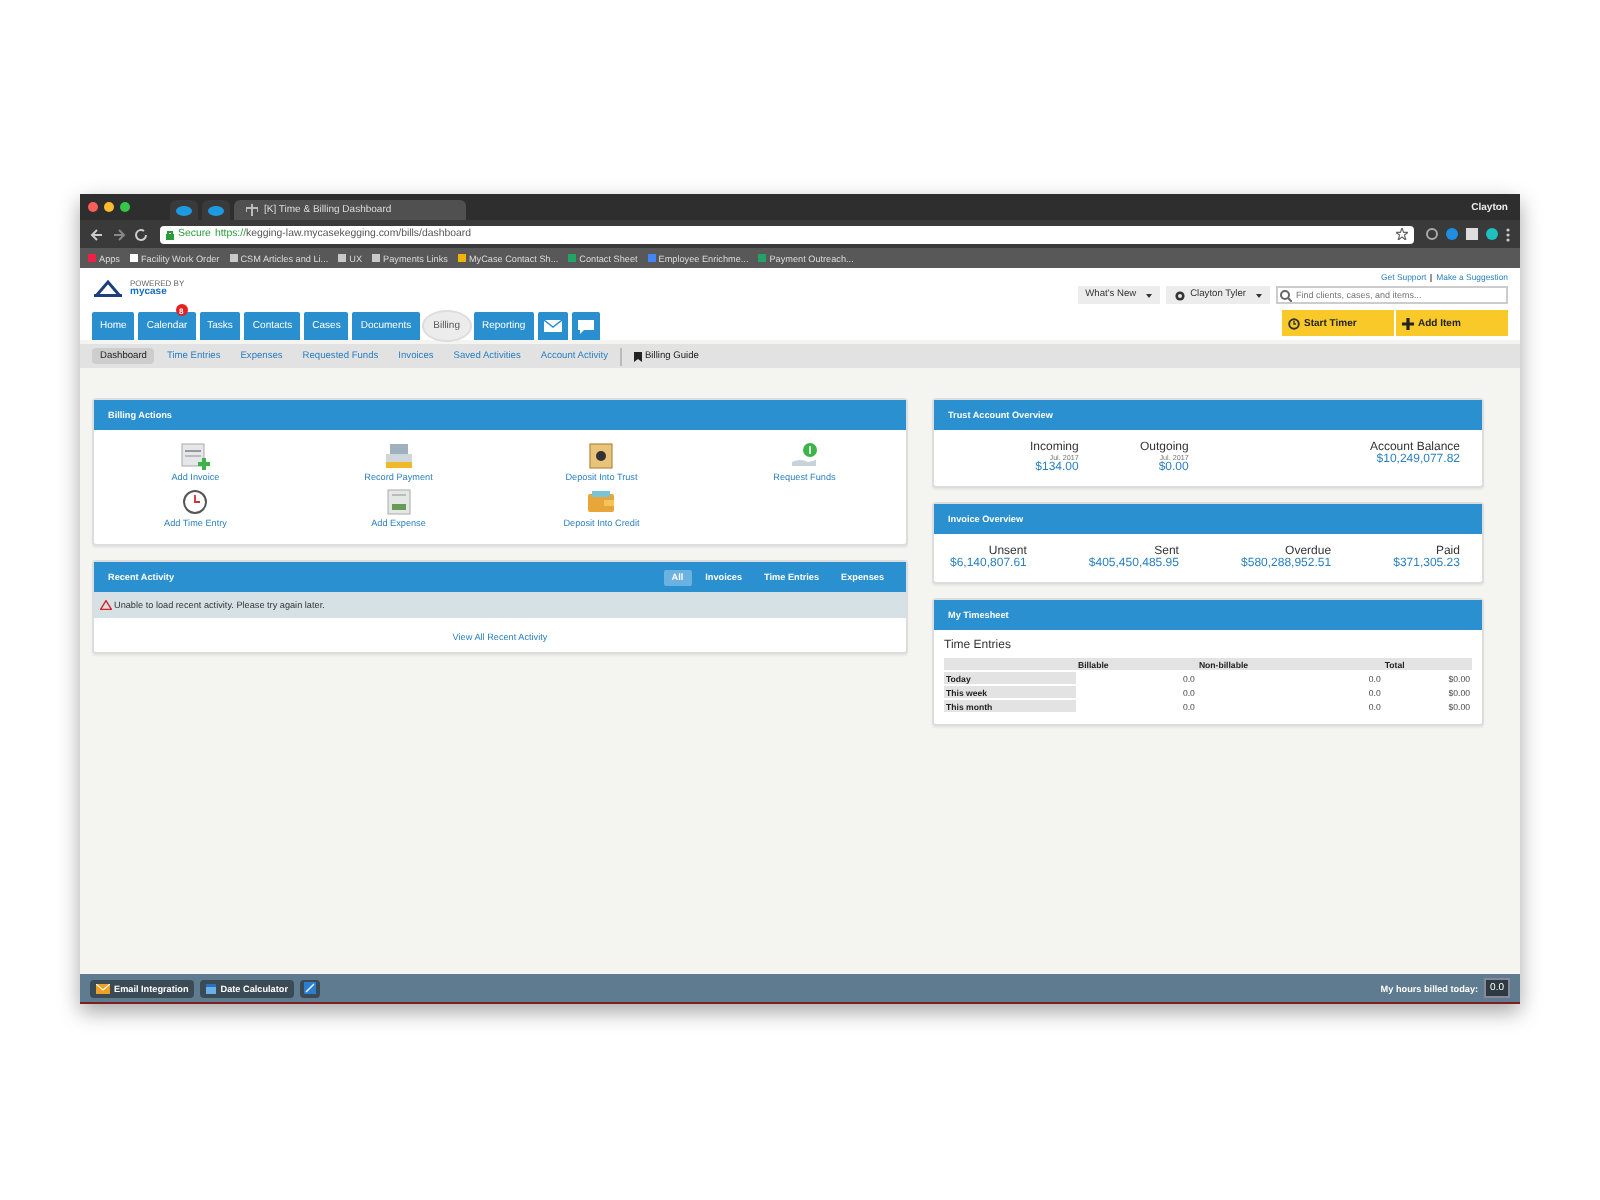 The image size is (1600, 1200). Describe the element at coordinates (195, 456) in the screenshot. I see `invoice-icon` at that location.